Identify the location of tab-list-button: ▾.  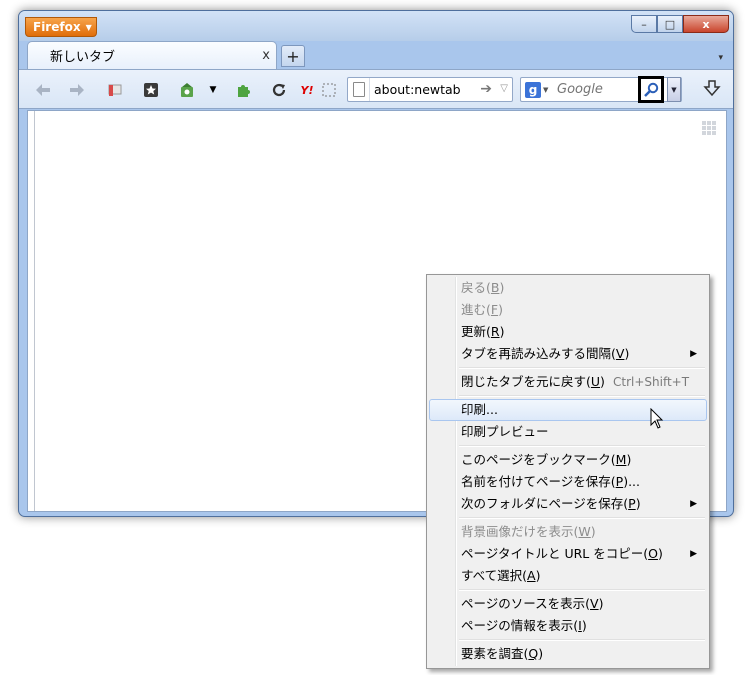
(720, 58).